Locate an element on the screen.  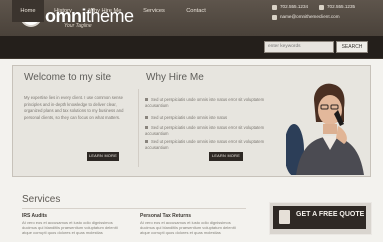
nav-contact: Contact is located at coordinates (196, 11).